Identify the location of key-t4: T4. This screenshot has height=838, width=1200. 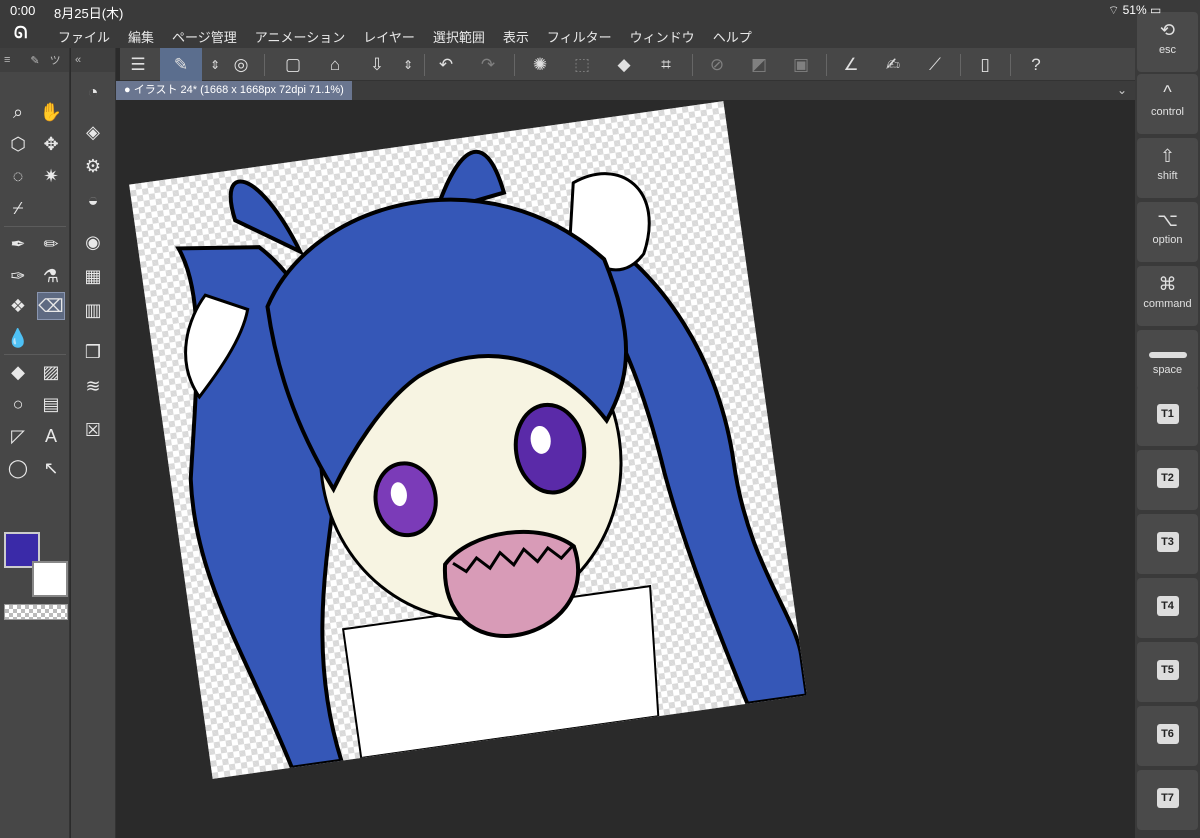
(1167, 608).